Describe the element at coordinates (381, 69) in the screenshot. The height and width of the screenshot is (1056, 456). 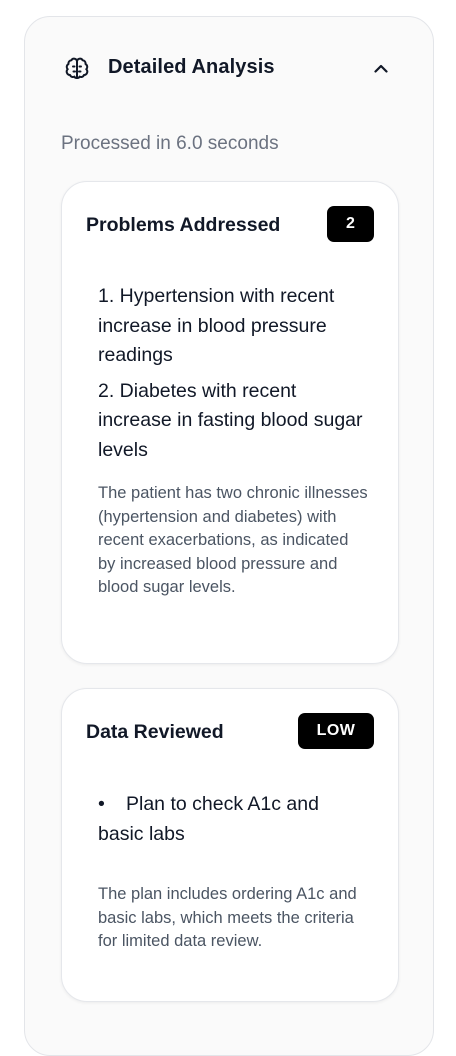
I see `chevron-up-icon` at that location.